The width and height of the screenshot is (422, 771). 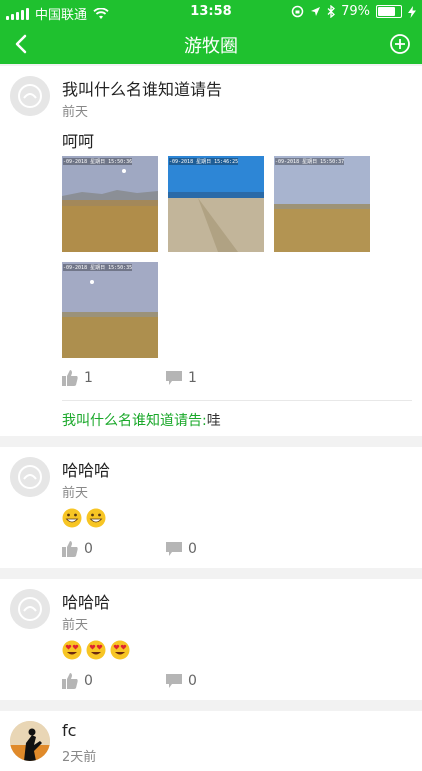 What do you see at coordinates (192, 378) in the screenshot?
I see `comment-count: 1` at bounding box center [192, 378].